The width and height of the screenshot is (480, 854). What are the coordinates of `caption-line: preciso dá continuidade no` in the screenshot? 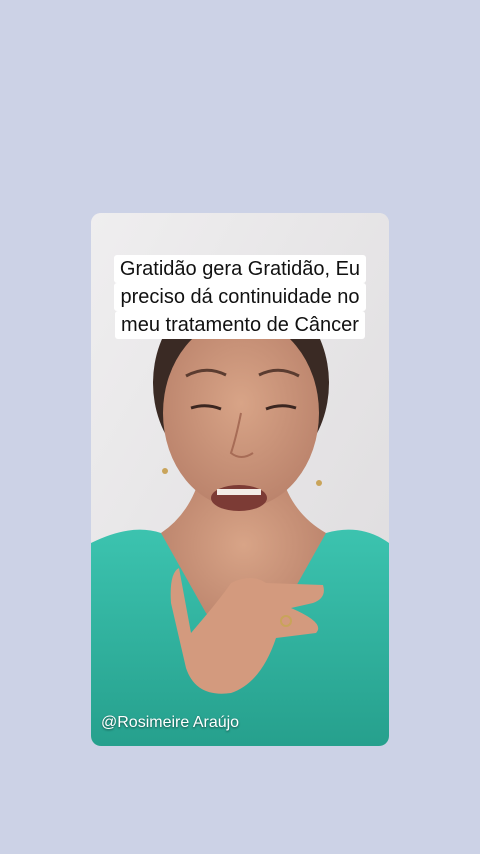 It's located at (240, 297).